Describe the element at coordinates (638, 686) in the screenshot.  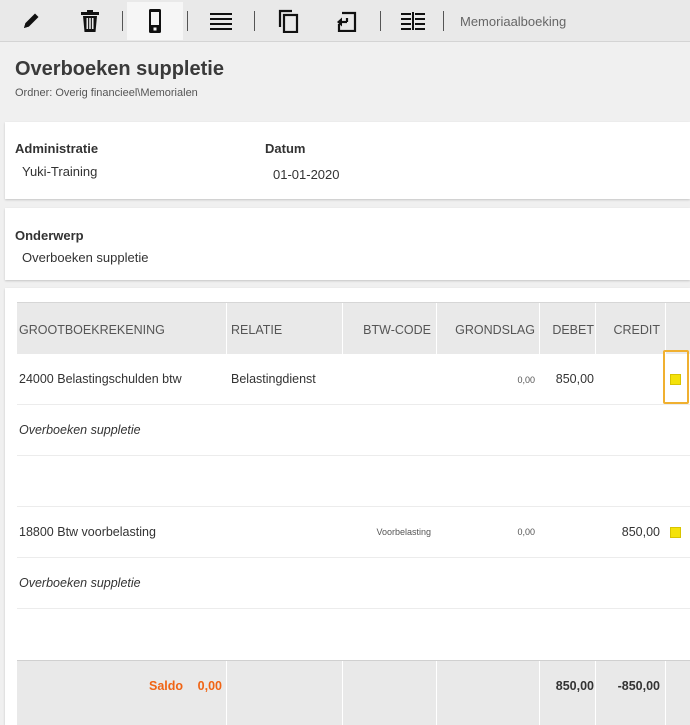
I see `total-credit: -850,00` at that location.